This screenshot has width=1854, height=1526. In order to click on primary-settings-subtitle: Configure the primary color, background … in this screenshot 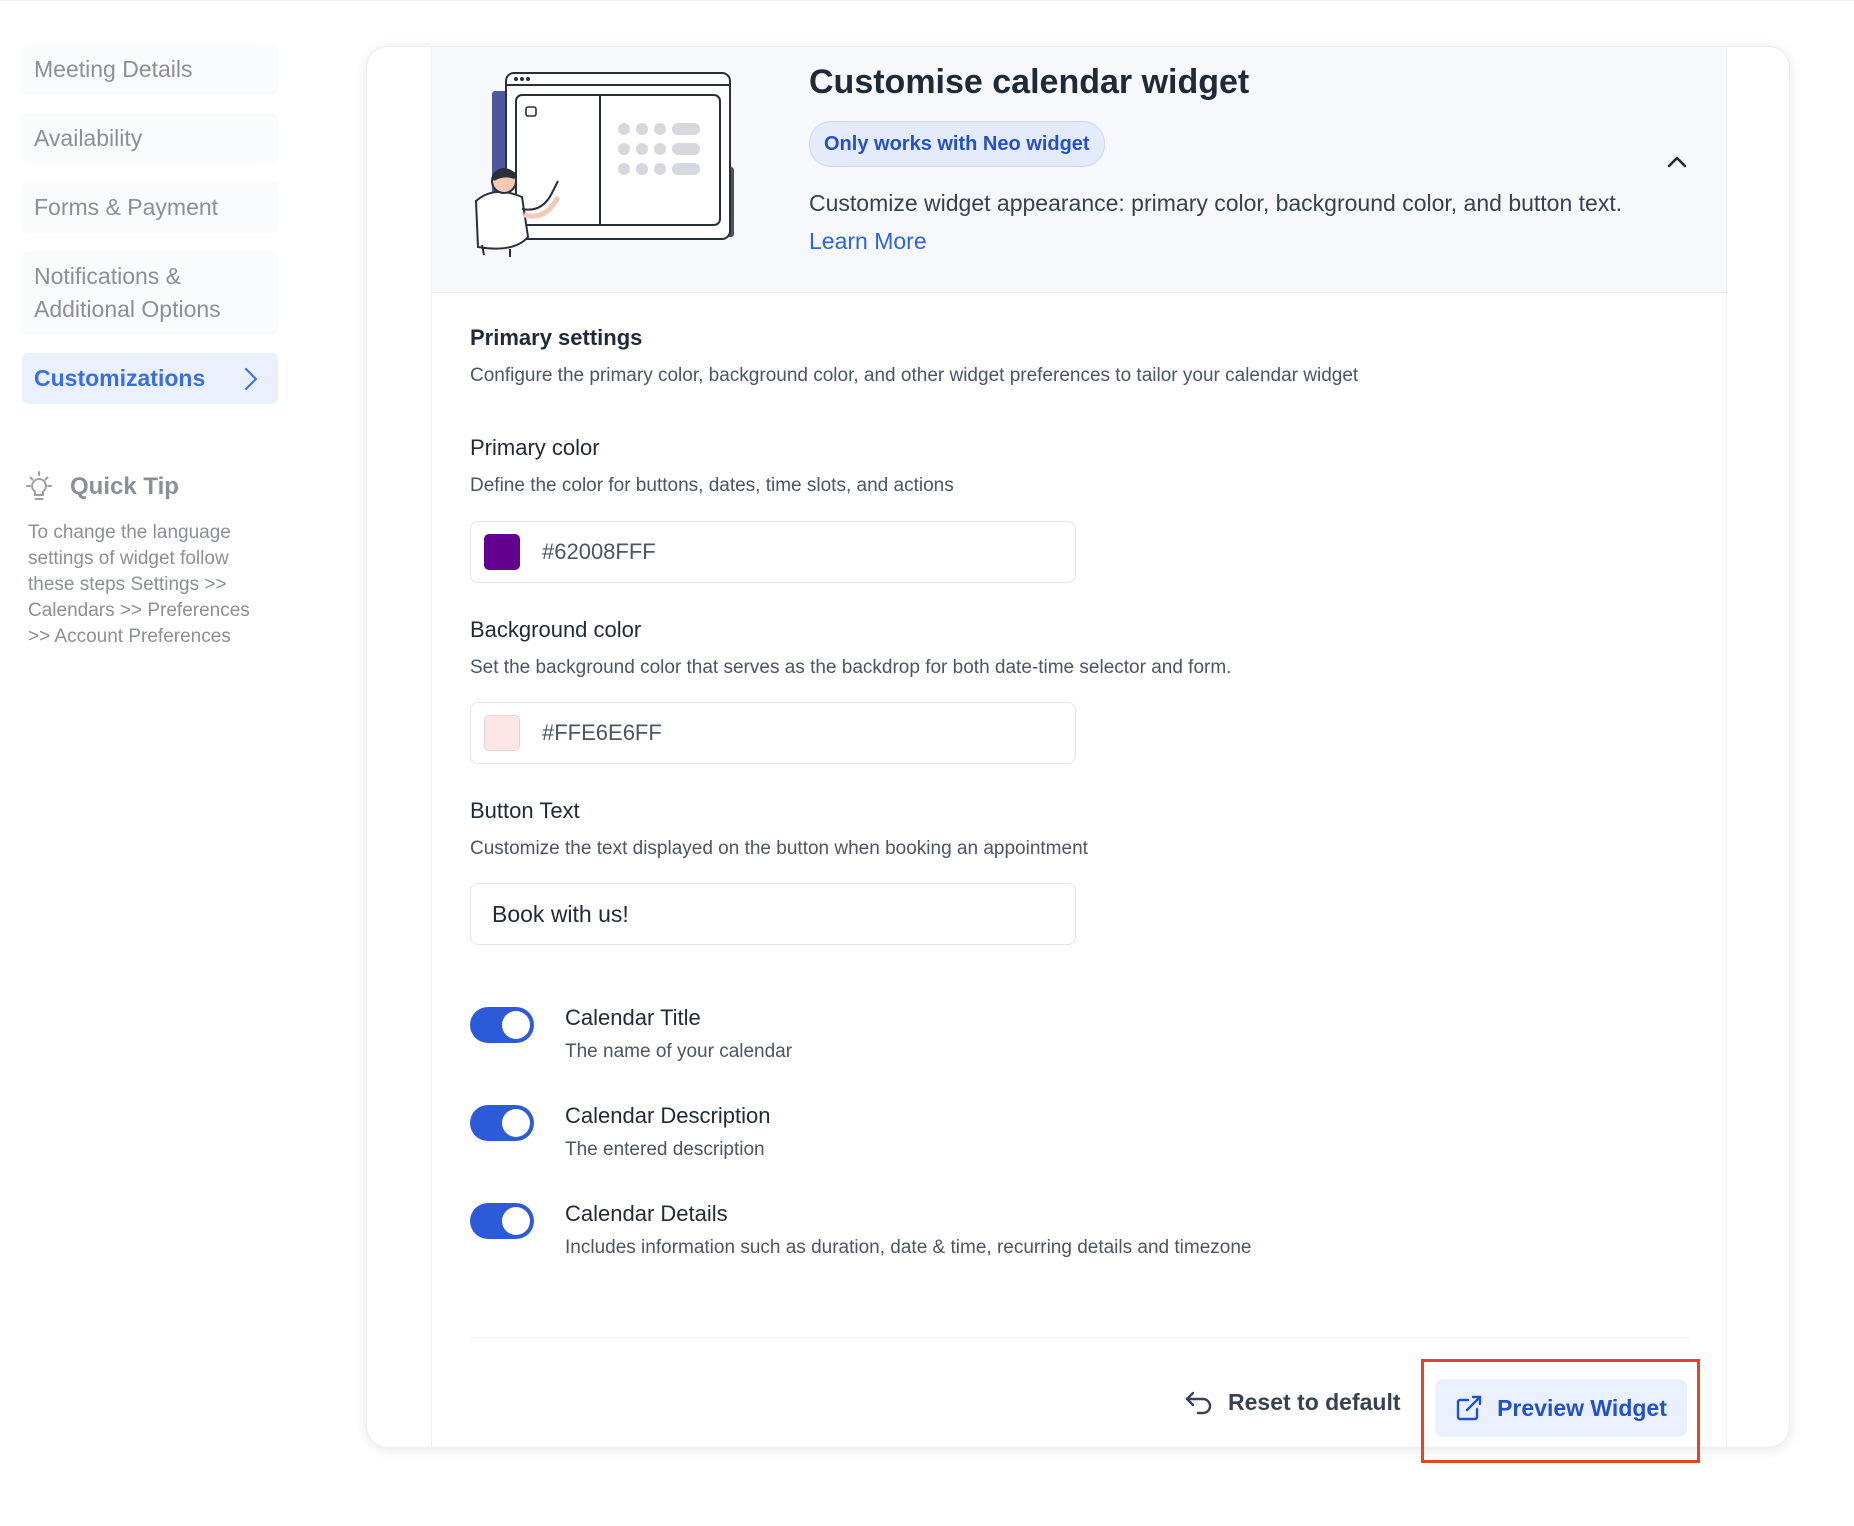, I will do `click(914, 375)`.